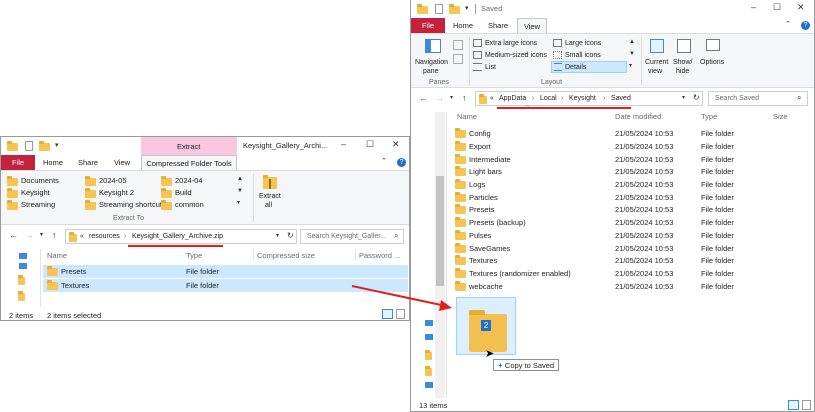 Image resolution: width=815 pixels, height=412 pixels. What do you see at coordinates (428, 25) in the screenshot?
I see `tab-file: File` at bounding box center [428, 25].